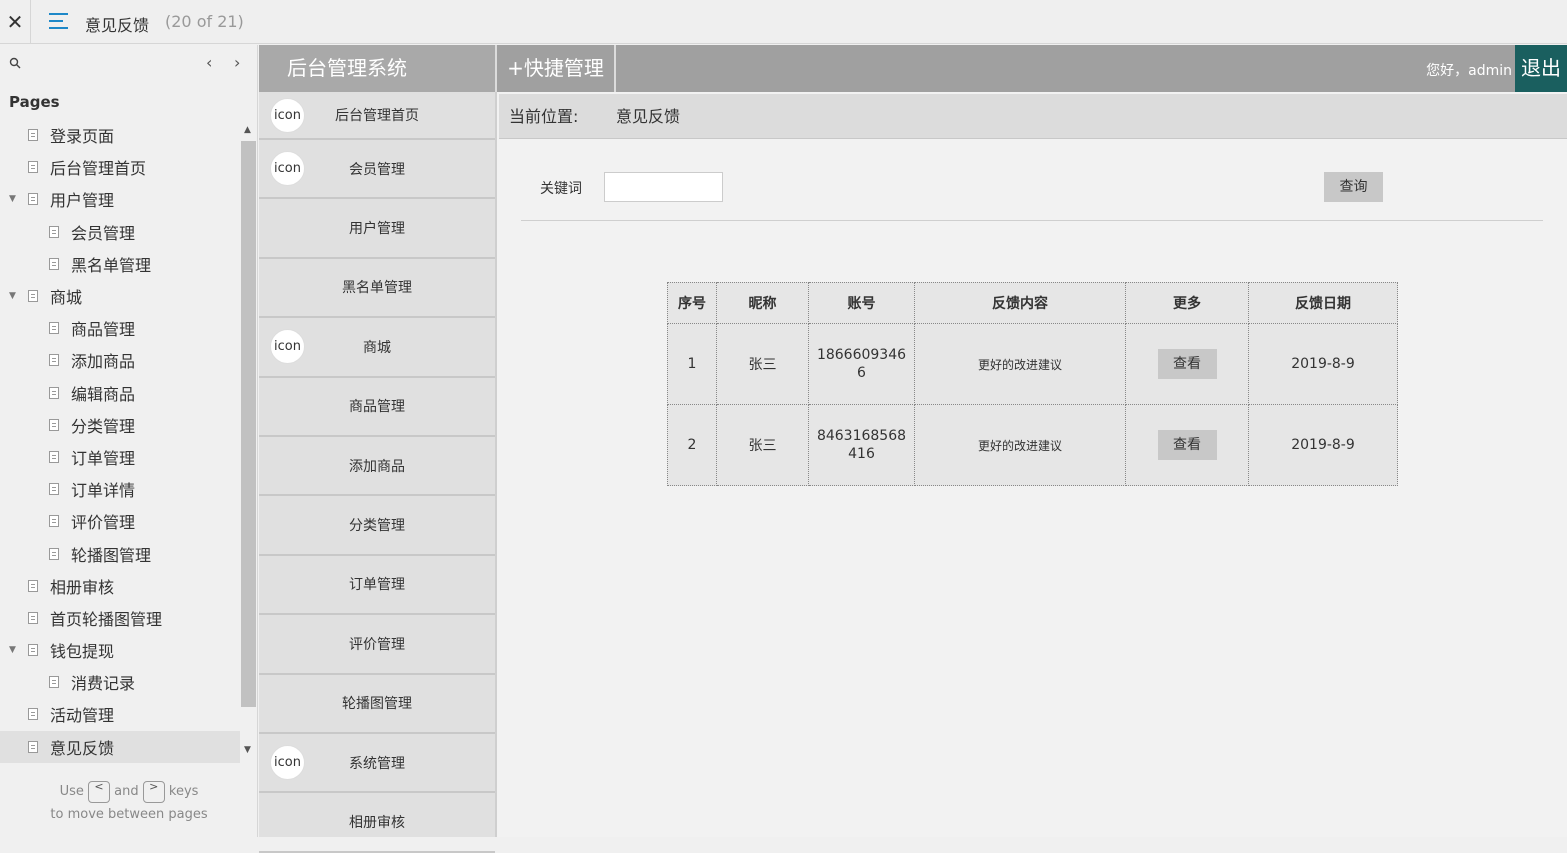 This screenshot has width=1567, height=853. Describe the element at coordinates (1033, 116) in the screenshot. I see `breadcrumb: 当前位置: 意见反馈` at that location.